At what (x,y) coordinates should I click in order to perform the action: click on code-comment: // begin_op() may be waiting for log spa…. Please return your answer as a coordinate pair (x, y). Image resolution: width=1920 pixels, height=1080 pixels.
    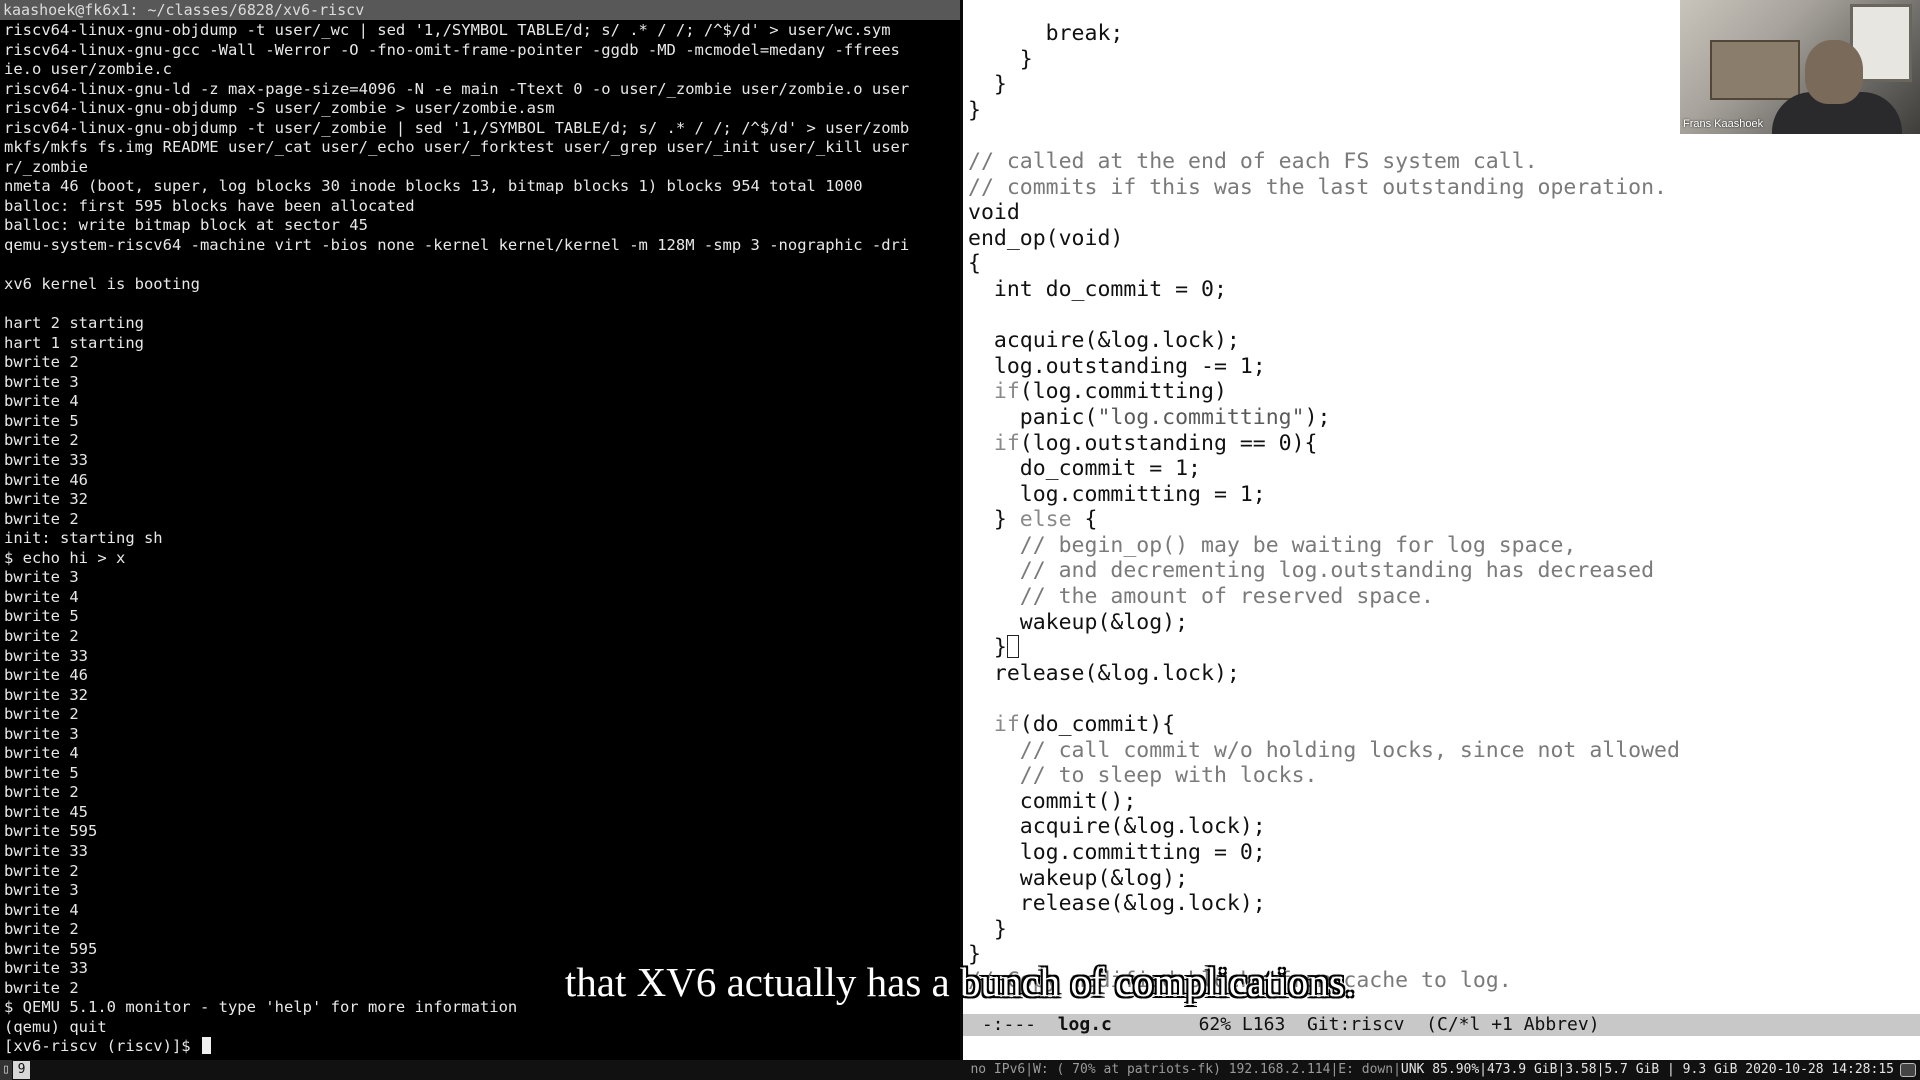
    Looking at the image, I should click on (1272, 545).